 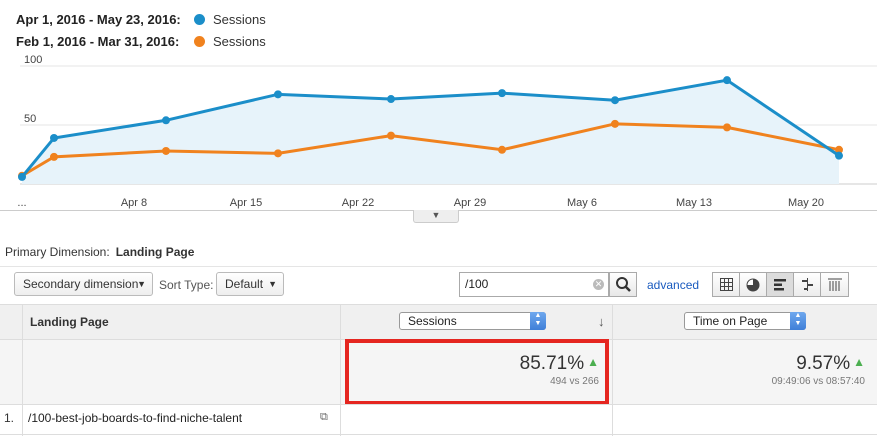 I want to click on bar-chart-icon, so click(x=779, y=284).